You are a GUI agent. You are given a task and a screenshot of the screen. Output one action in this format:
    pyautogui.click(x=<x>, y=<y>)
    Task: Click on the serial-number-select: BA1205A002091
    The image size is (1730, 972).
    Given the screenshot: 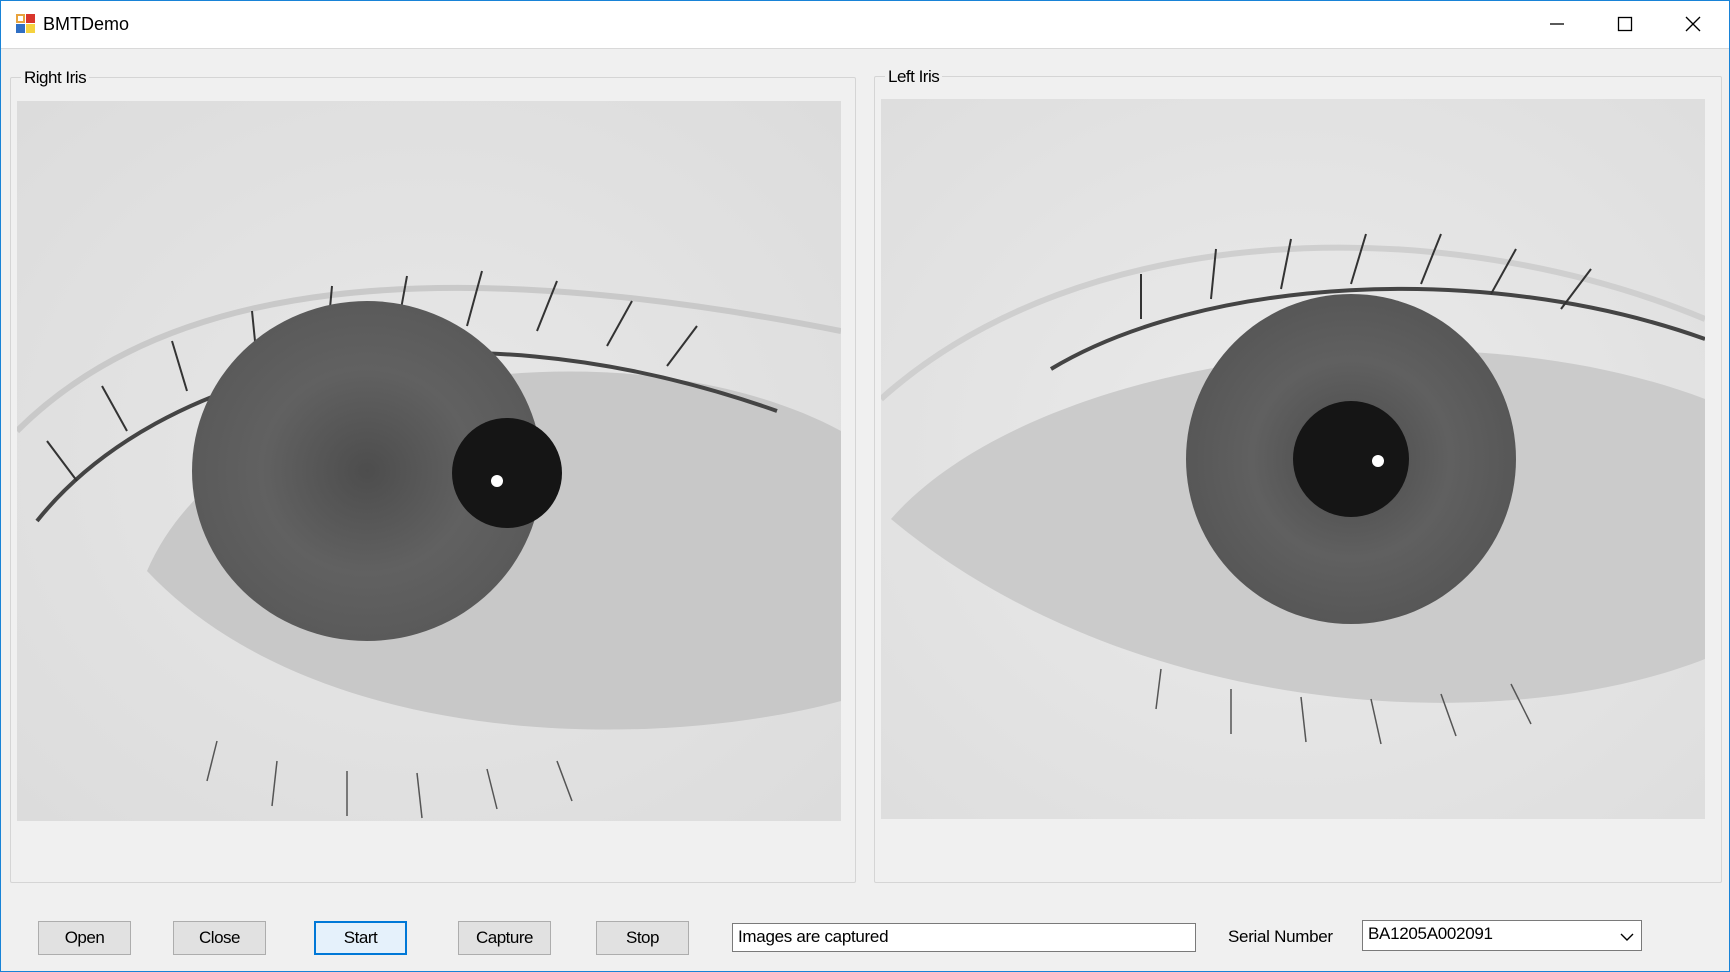 What is the action you would take?
    pyautogui.click(x=1502, y=935)
    